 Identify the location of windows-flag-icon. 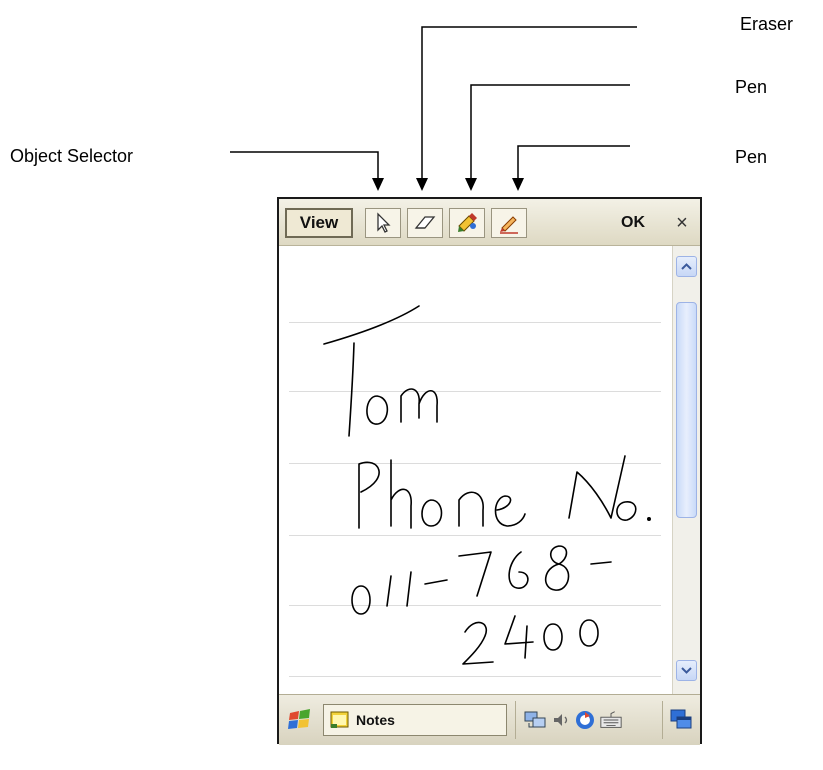
(299, 719).